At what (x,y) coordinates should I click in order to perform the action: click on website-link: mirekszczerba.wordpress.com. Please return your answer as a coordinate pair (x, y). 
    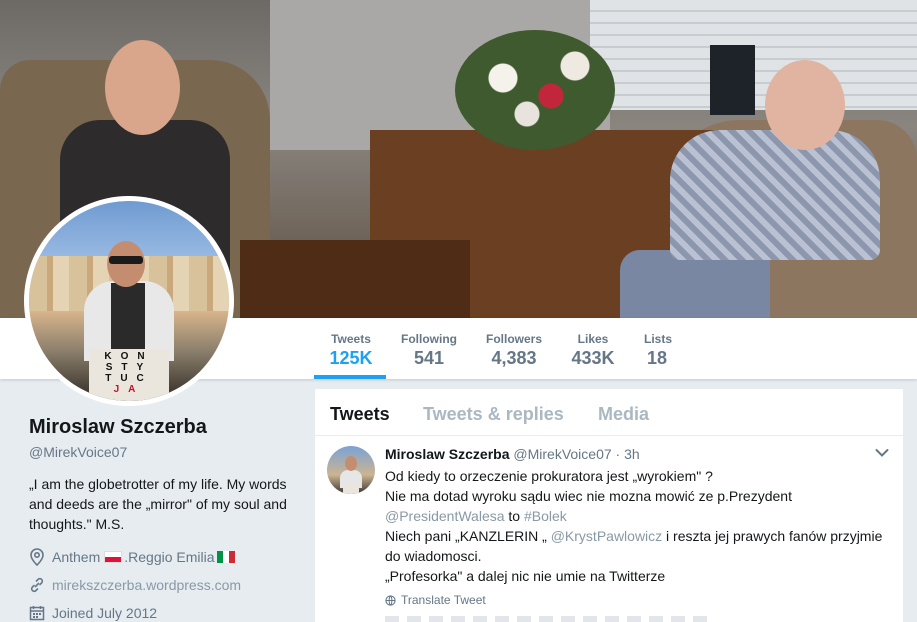
    Looking at the image, I should click on (146, 585).